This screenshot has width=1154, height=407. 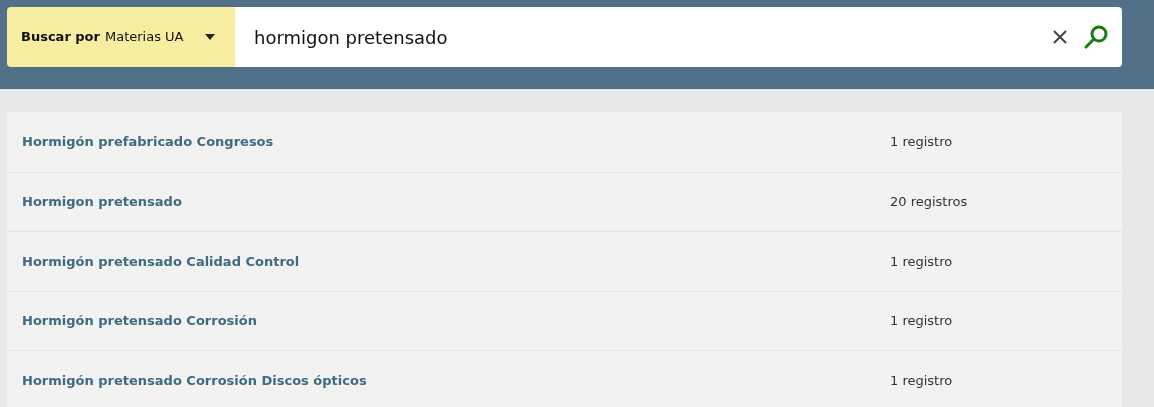 I want to click on result-link: Hormigón pretensado Calidad Control, so click(x=456, y=261).